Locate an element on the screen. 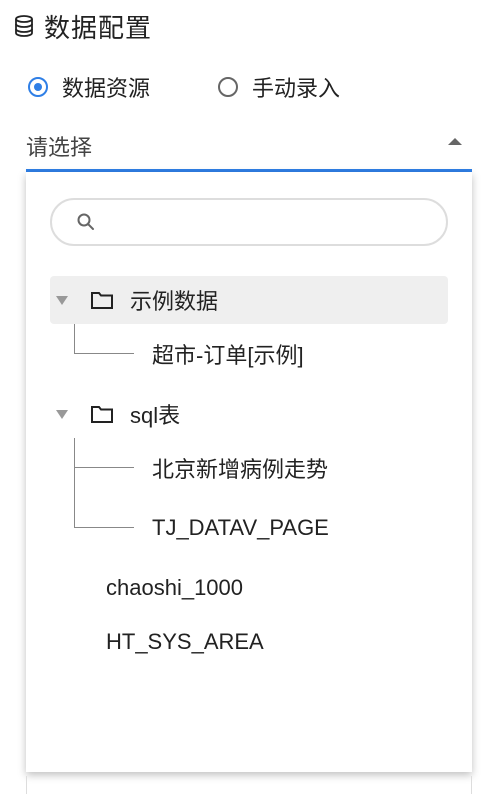 Image resolution: width=496 pixels, height=794 pixels. radio-data-resource: 数据资源 is located at coordinates (89, 87).